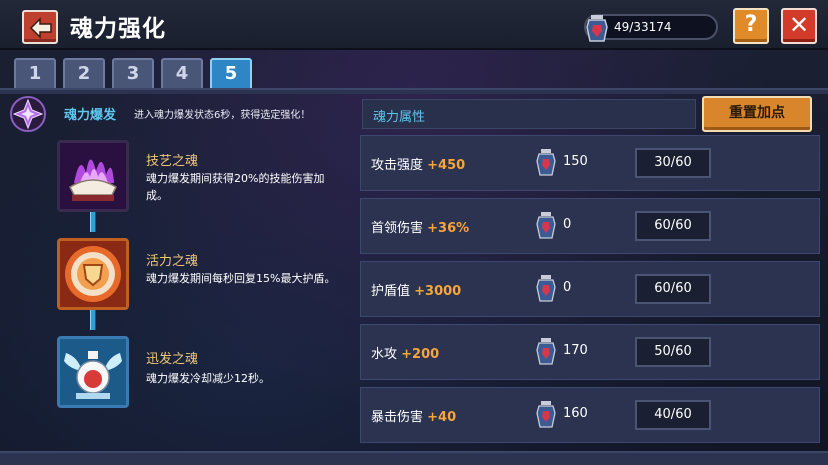 The image size is (828, 465). I want to click on attribute-level-button: 50/60, so click(673, 352).